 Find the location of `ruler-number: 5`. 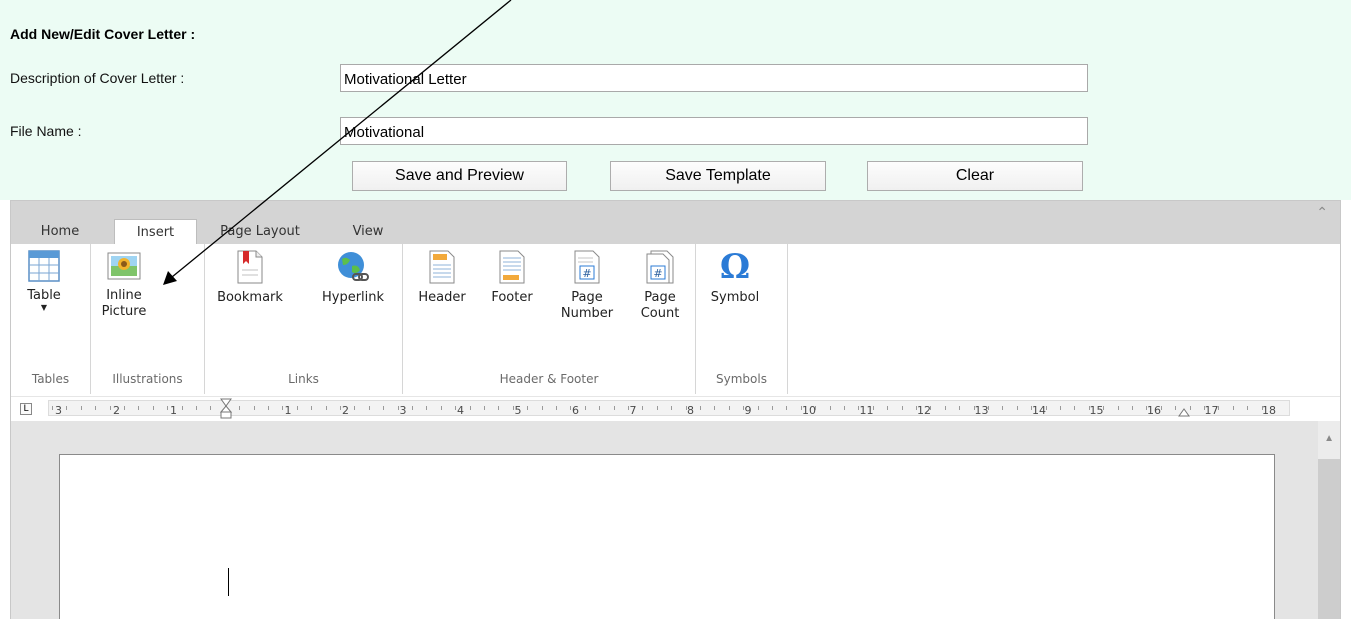

ruler-number: 5 is located at coordinates (518, 410).